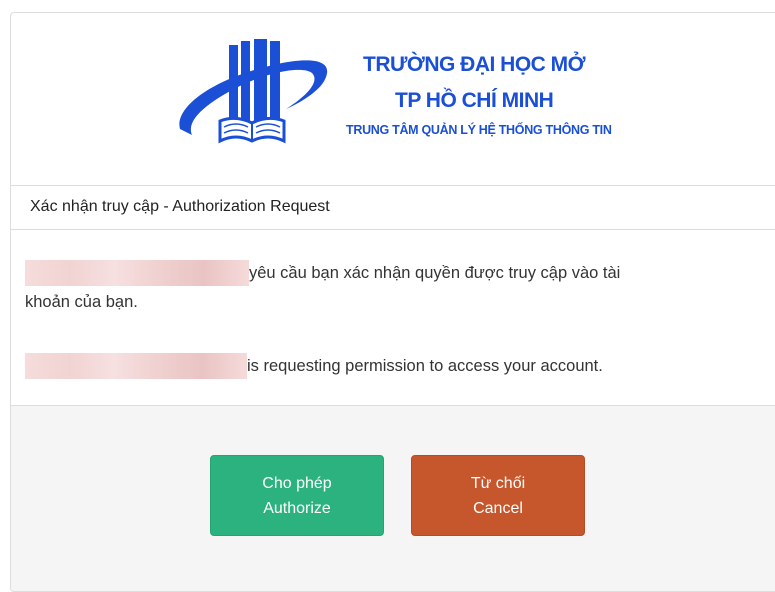 This screenshot has width=775, height=592. I want to click on cancel-button: Từ chối Cancel, so click(498, 495).